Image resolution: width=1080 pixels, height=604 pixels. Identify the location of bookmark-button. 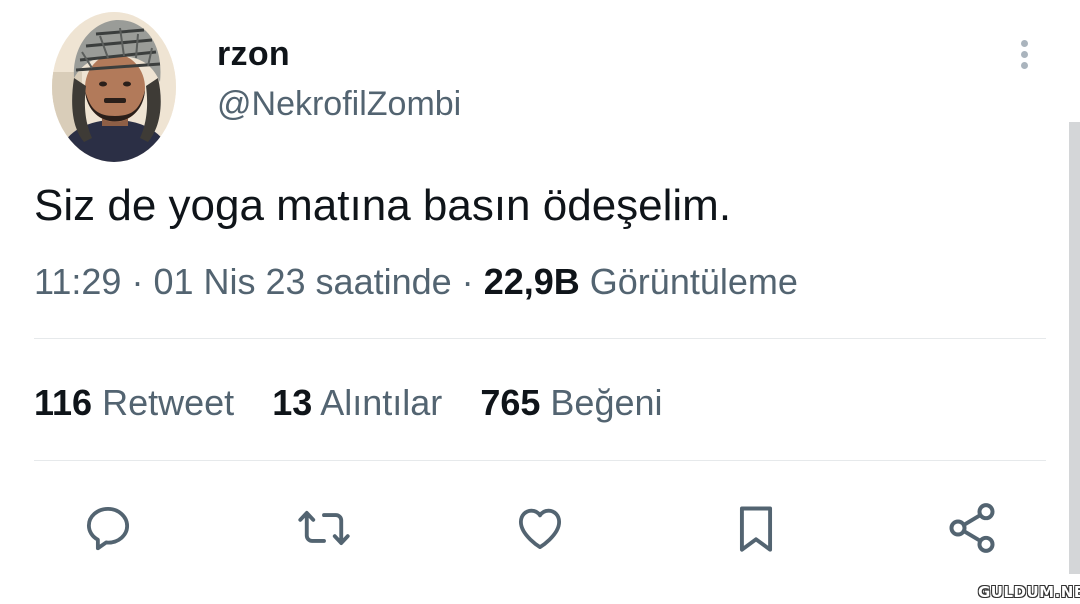
(756, 528).